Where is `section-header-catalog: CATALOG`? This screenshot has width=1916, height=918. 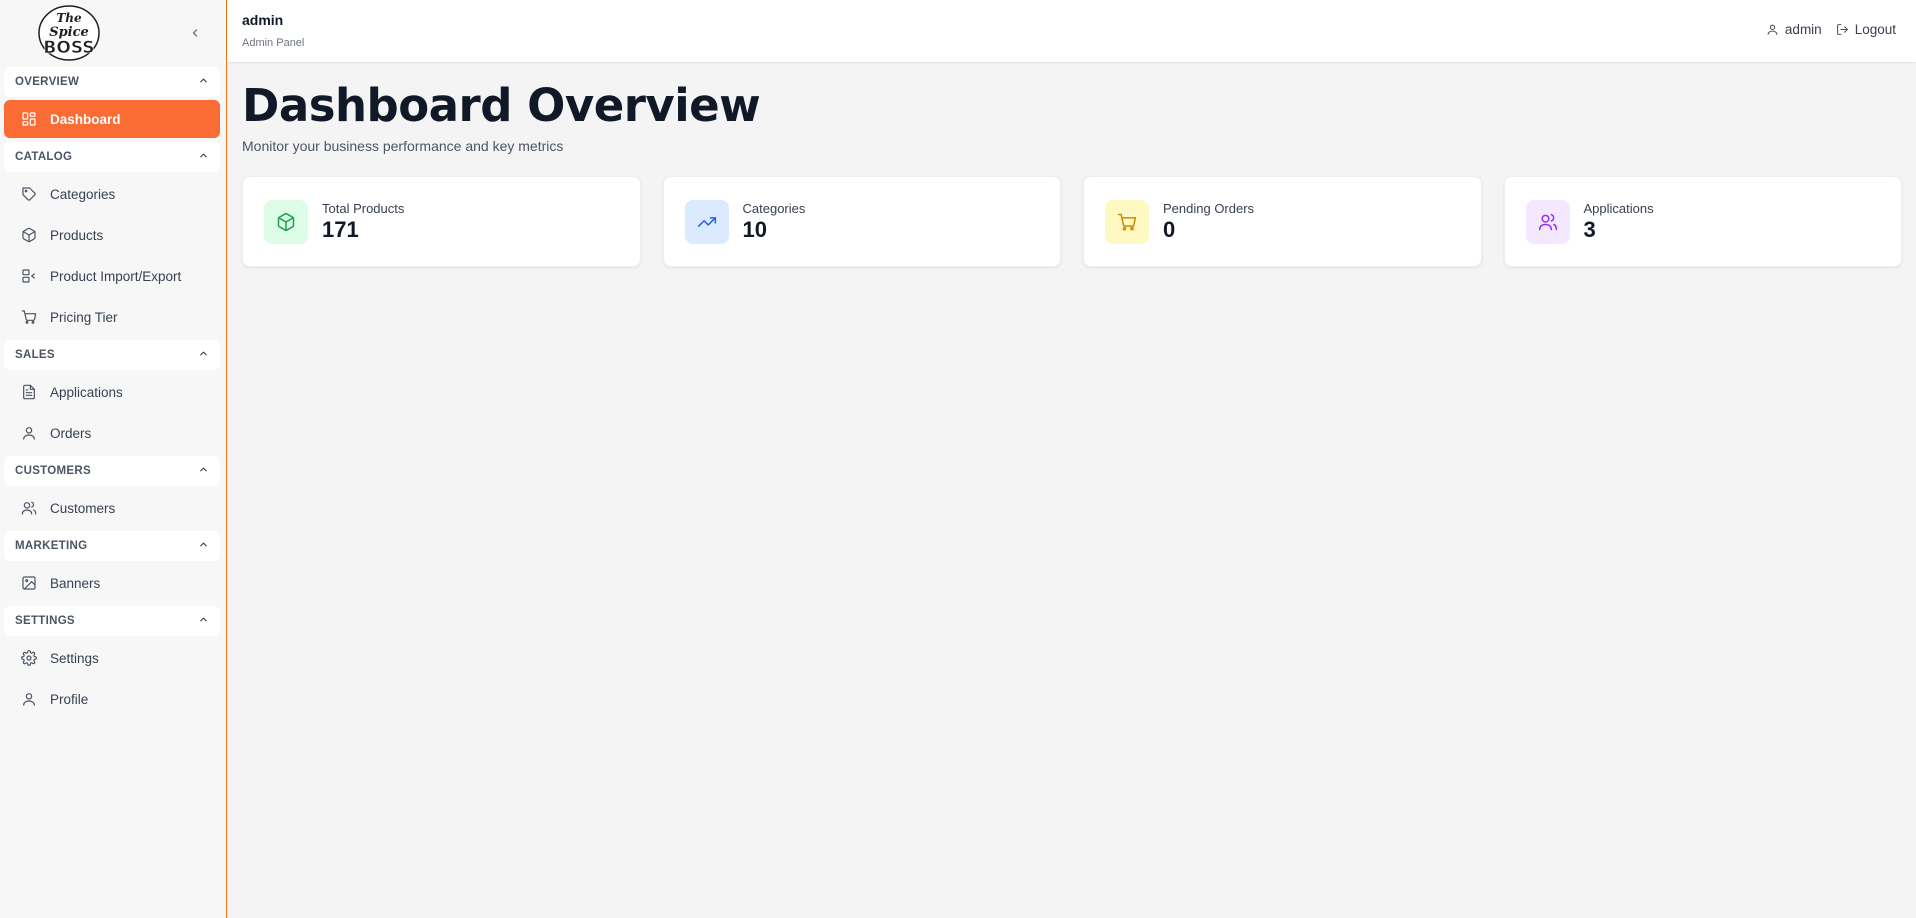 section-header-catalog: CATALOG is located at coordinates (112, 157).